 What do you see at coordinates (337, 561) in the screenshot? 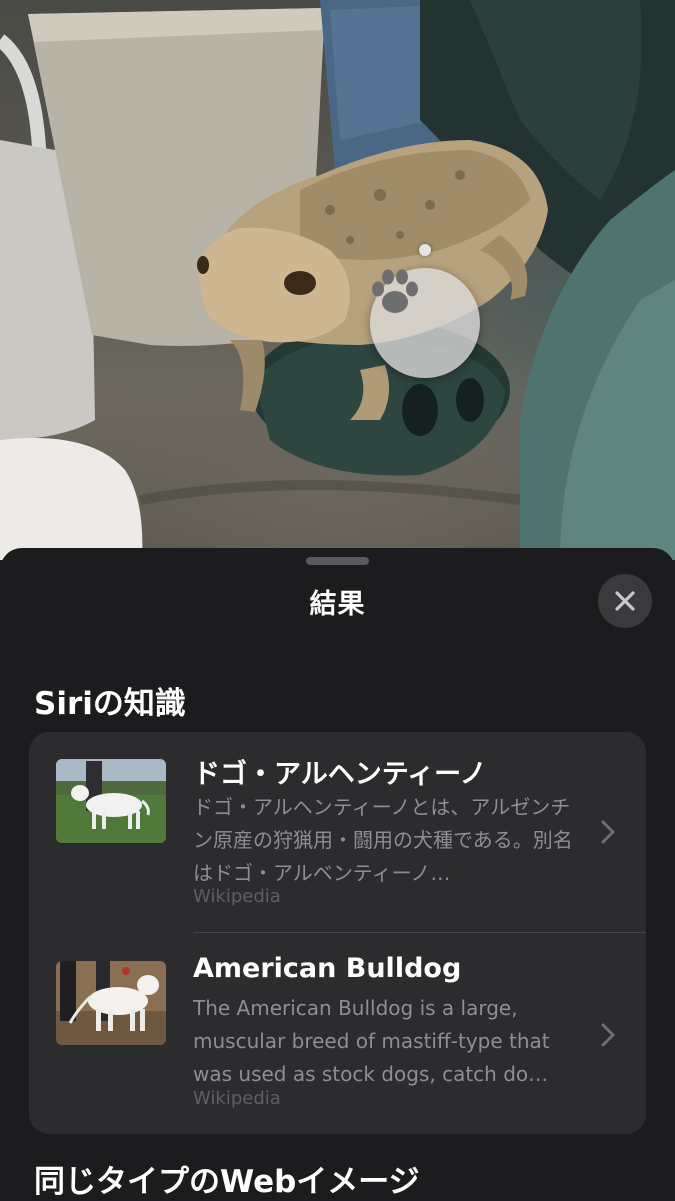
I see `sheet-grabber` at bounding box center [337, 561].